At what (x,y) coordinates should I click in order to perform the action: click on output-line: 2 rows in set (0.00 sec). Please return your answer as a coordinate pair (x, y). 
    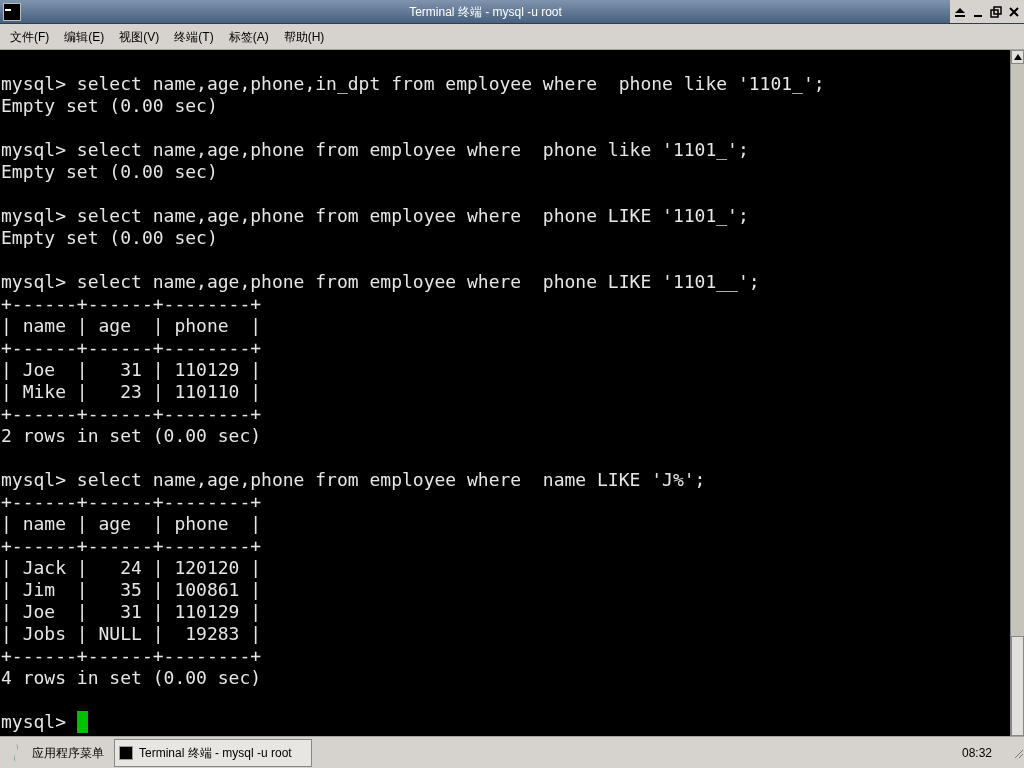
    Looking at the image, I should click on (131, 436).